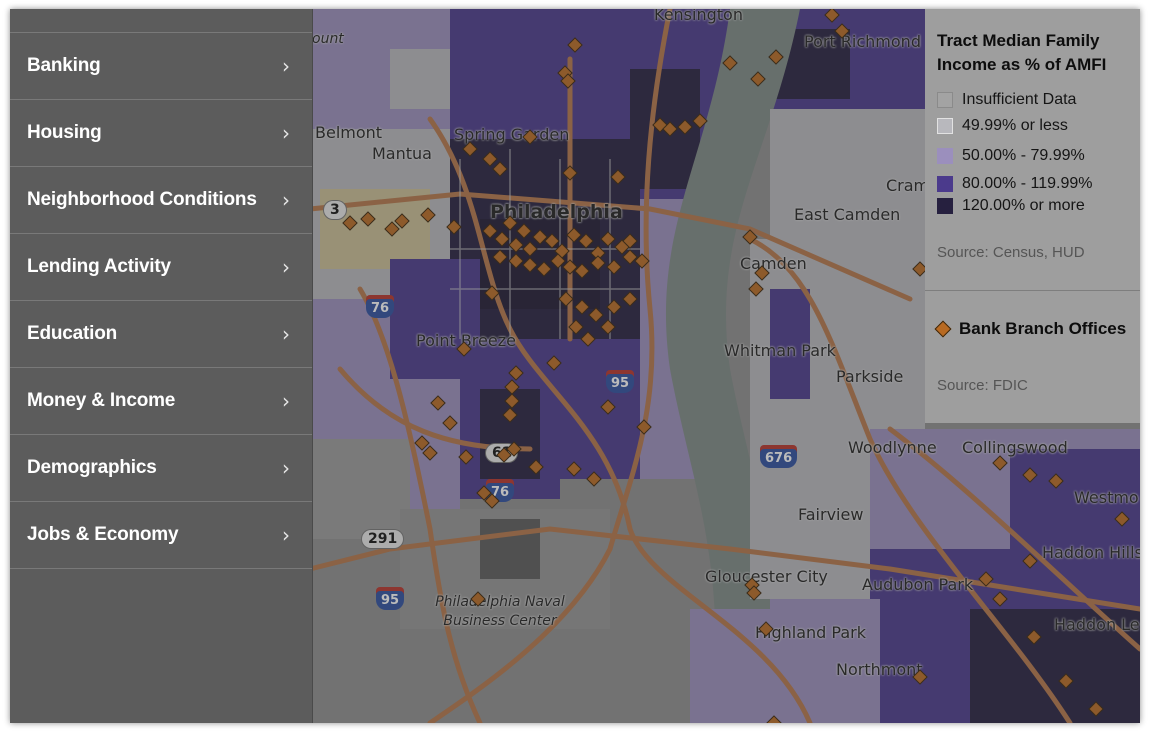 This screenshot has width=1150, height=734. Describe the element at coordinates (161, 133) in the screenshot. I see `menu-item-housing: Housing ›` at that location.